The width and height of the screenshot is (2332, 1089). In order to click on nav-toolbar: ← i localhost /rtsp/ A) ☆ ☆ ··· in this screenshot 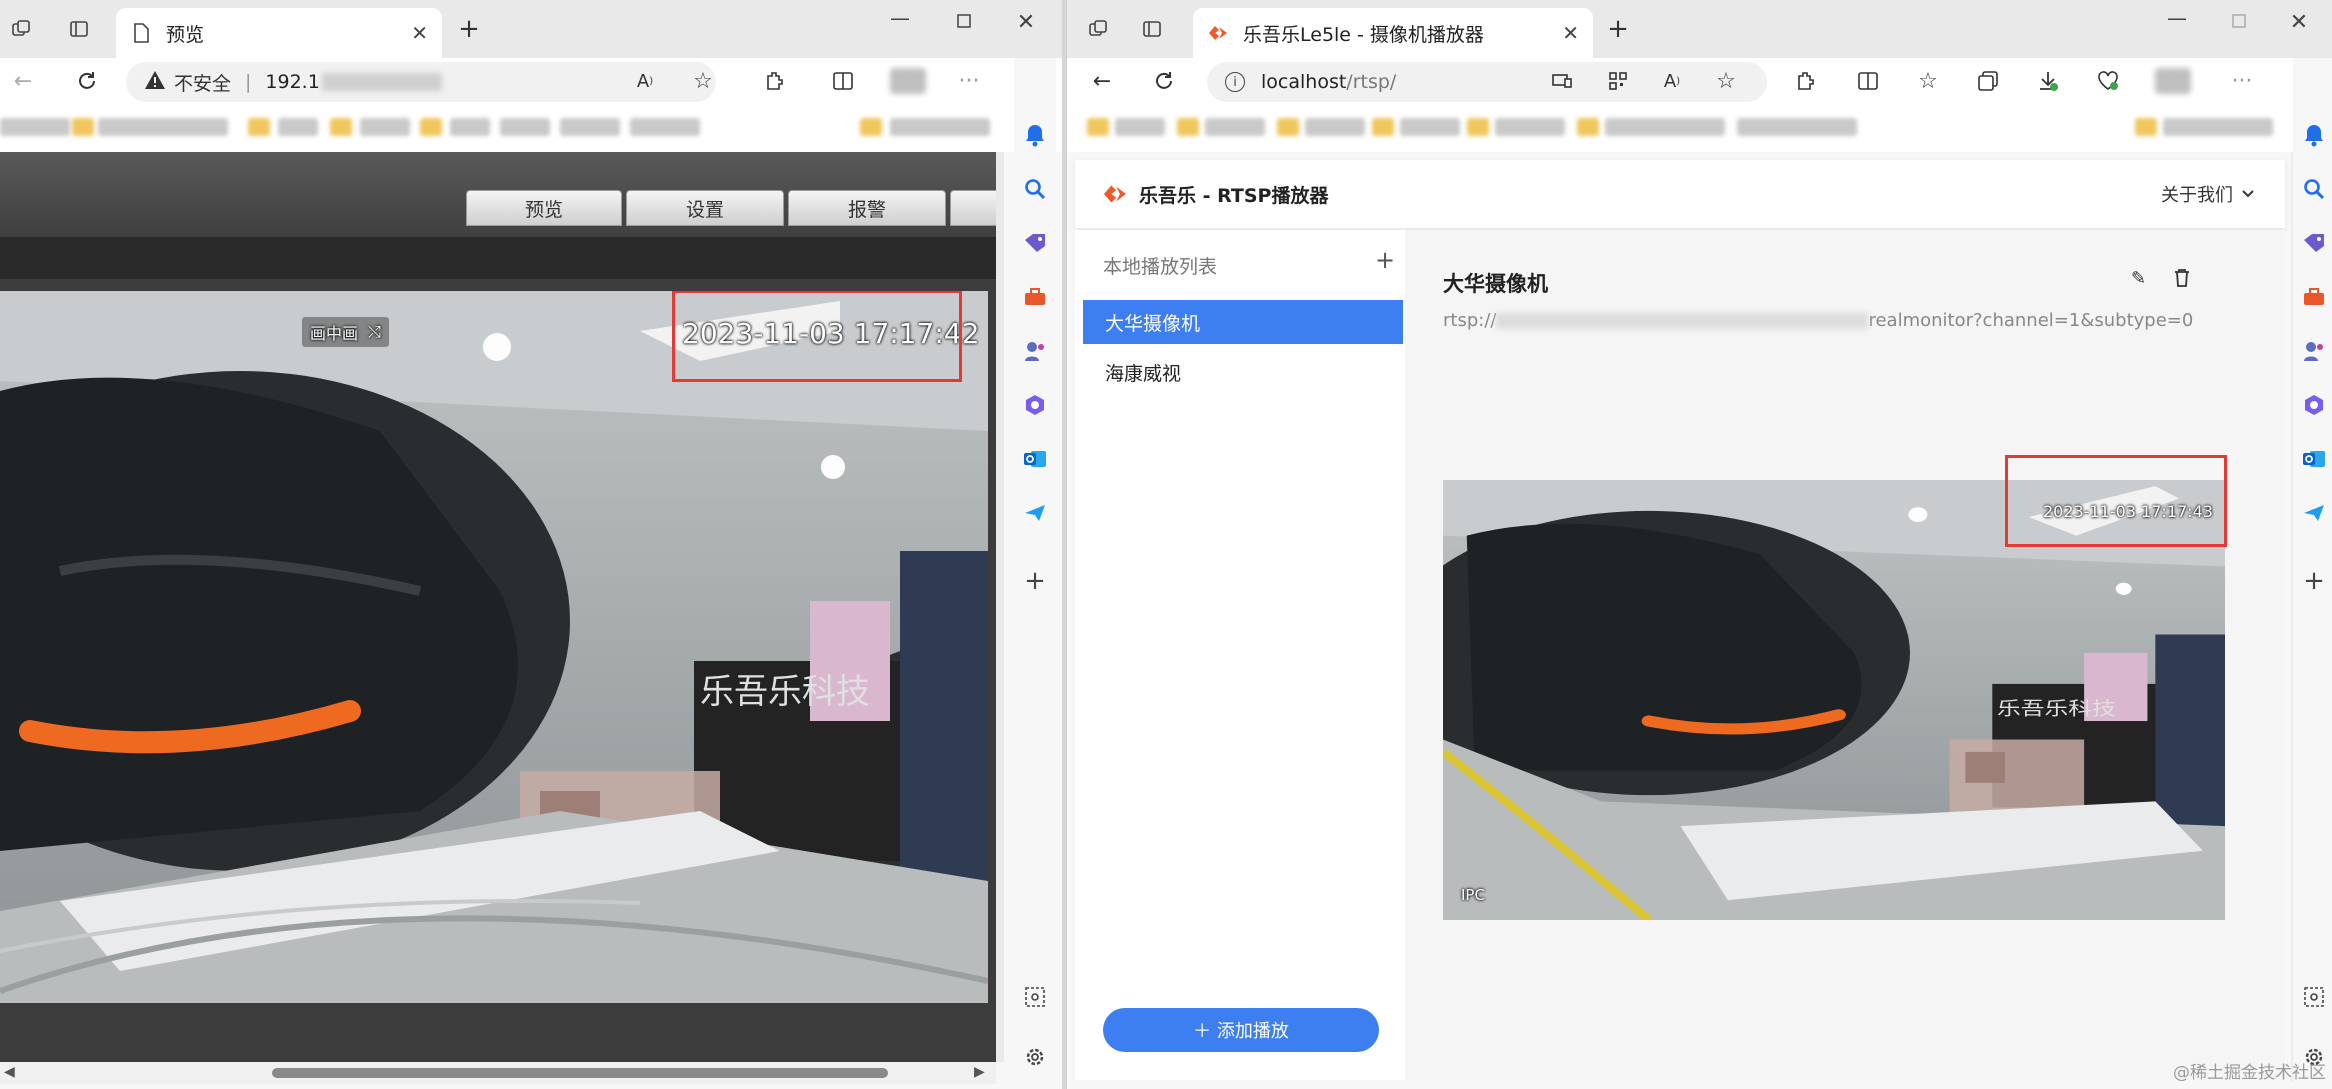, I will do `click(1699, 81)`.